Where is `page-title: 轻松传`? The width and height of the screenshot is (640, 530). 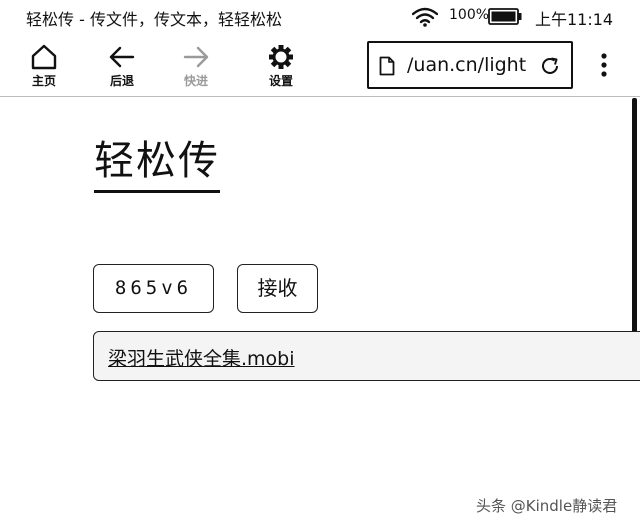
page-title: 轻松传 is located at coordinates (157, 160).